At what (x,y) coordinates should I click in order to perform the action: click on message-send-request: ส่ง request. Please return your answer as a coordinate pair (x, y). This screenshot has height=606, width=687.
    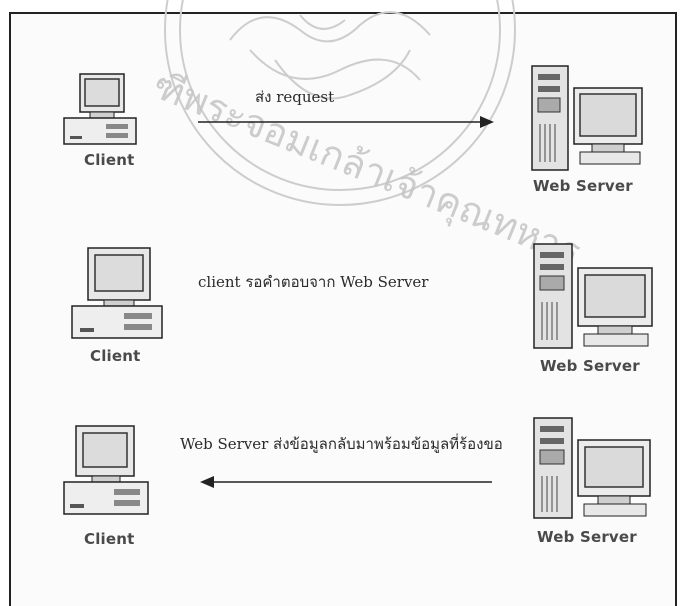
    Looking at the image, I should click on (295, 97).